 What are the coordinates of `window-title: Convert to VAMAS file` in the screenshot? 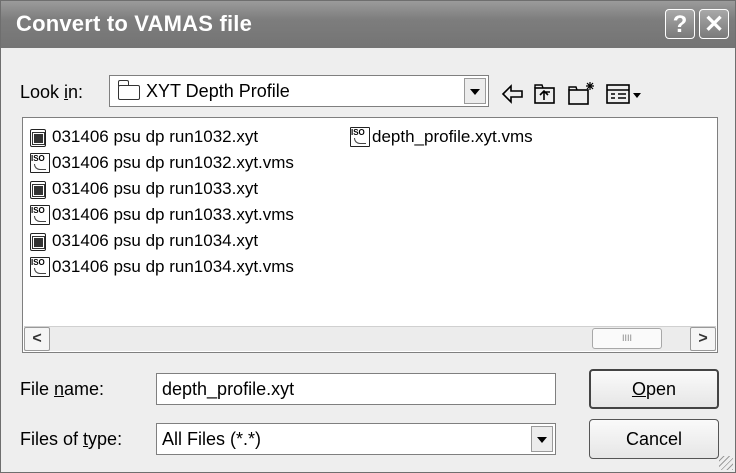 It's located at (134, 23).